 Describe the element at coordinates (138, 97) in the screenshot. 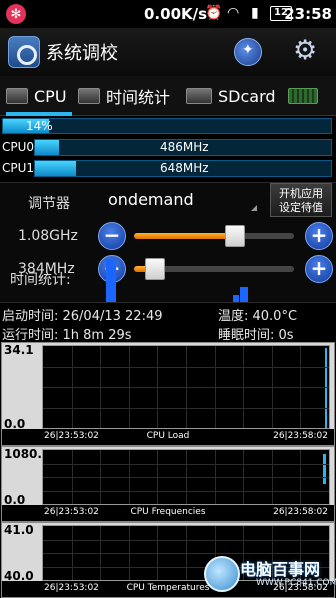

I see `tab-label: 时间统计` at that location.